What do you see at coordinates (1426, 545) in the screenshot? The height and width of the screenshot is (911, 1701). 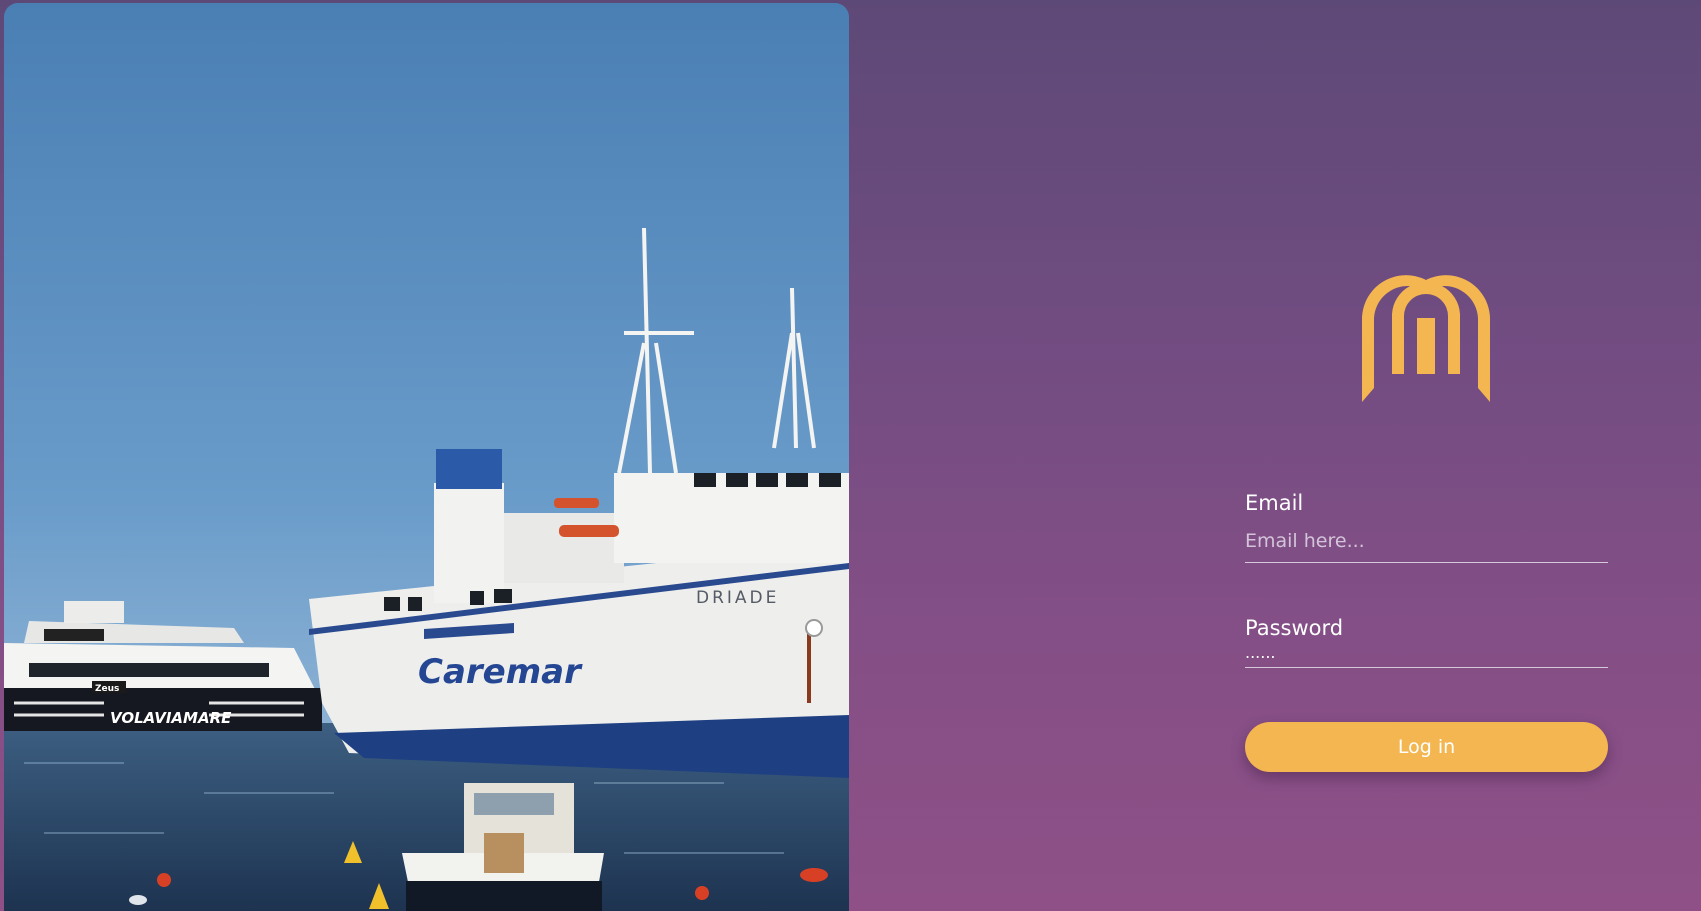 I see `email-input` at bounding box center [1426, 545].